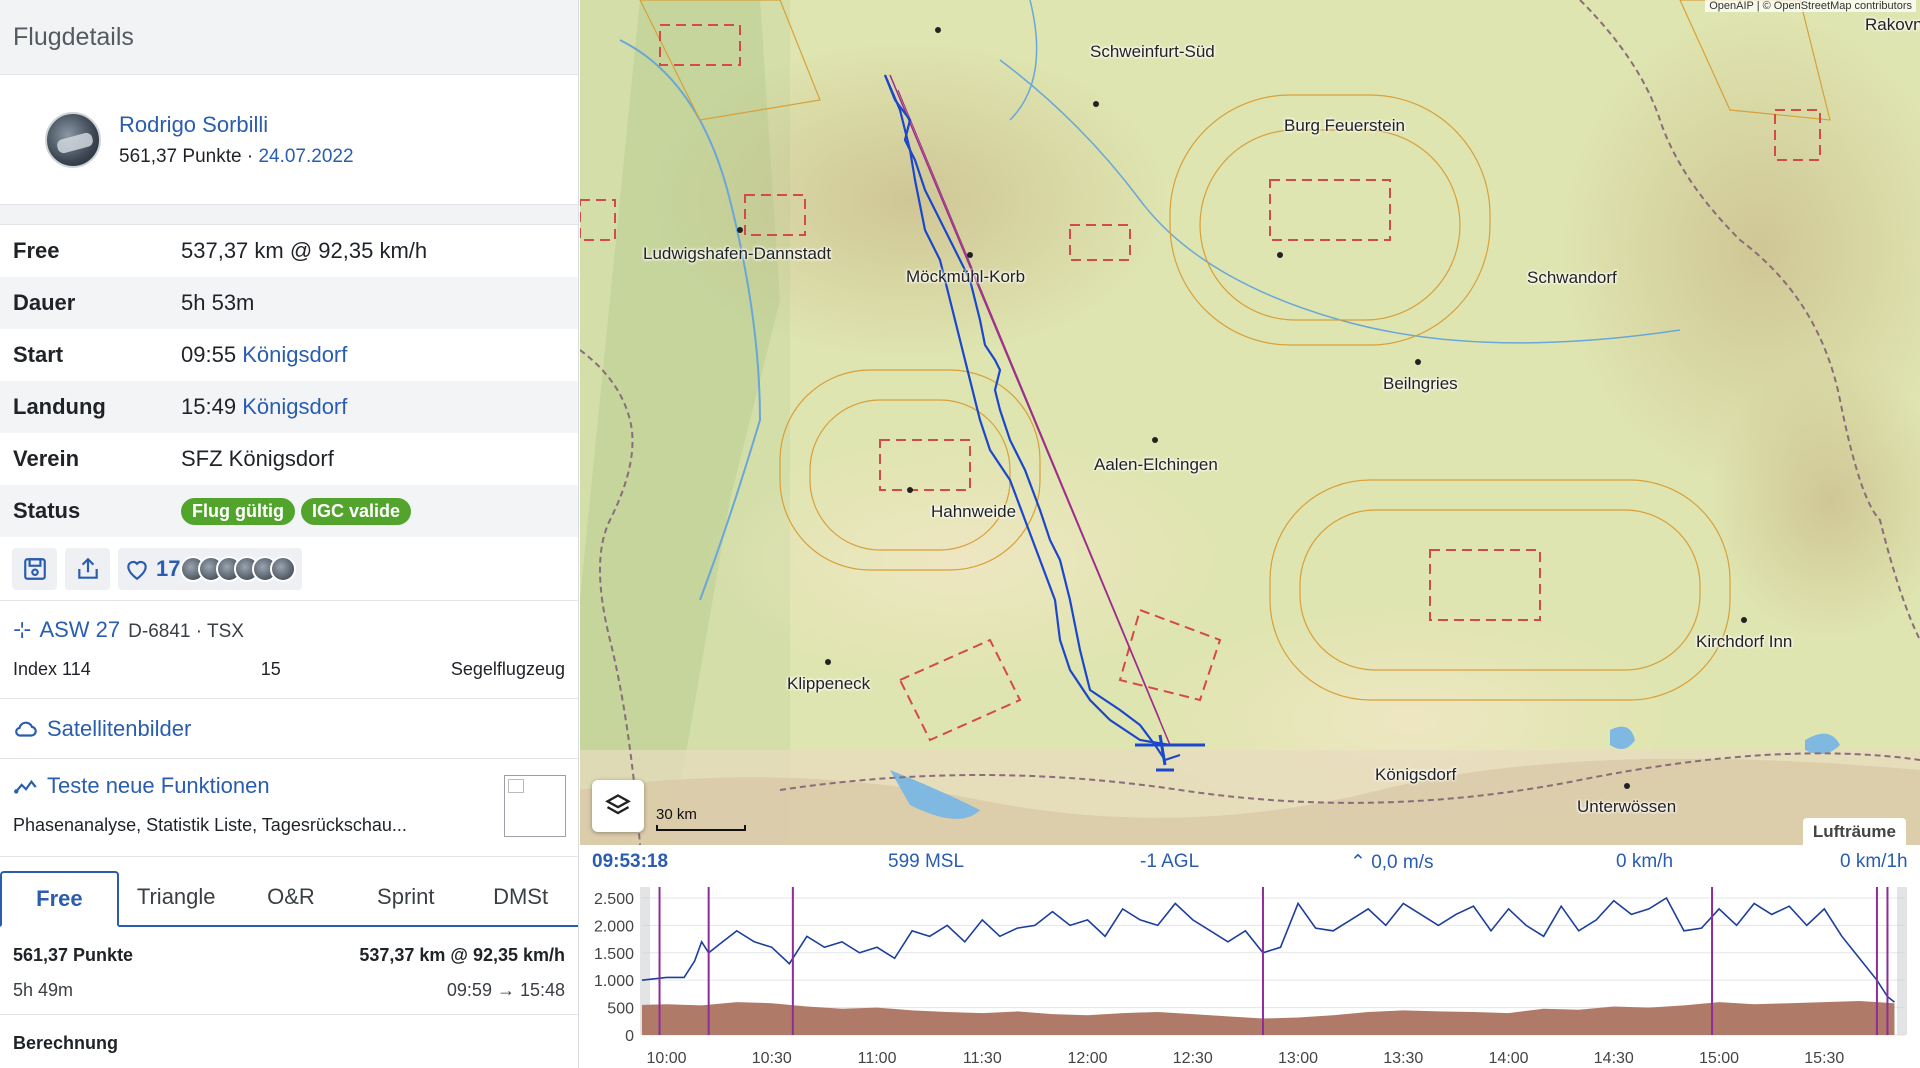 The height and width of the screenshot is (1068, 1920). I want to click on aircraft-category: Segelflugzeug, so click(507, 669).